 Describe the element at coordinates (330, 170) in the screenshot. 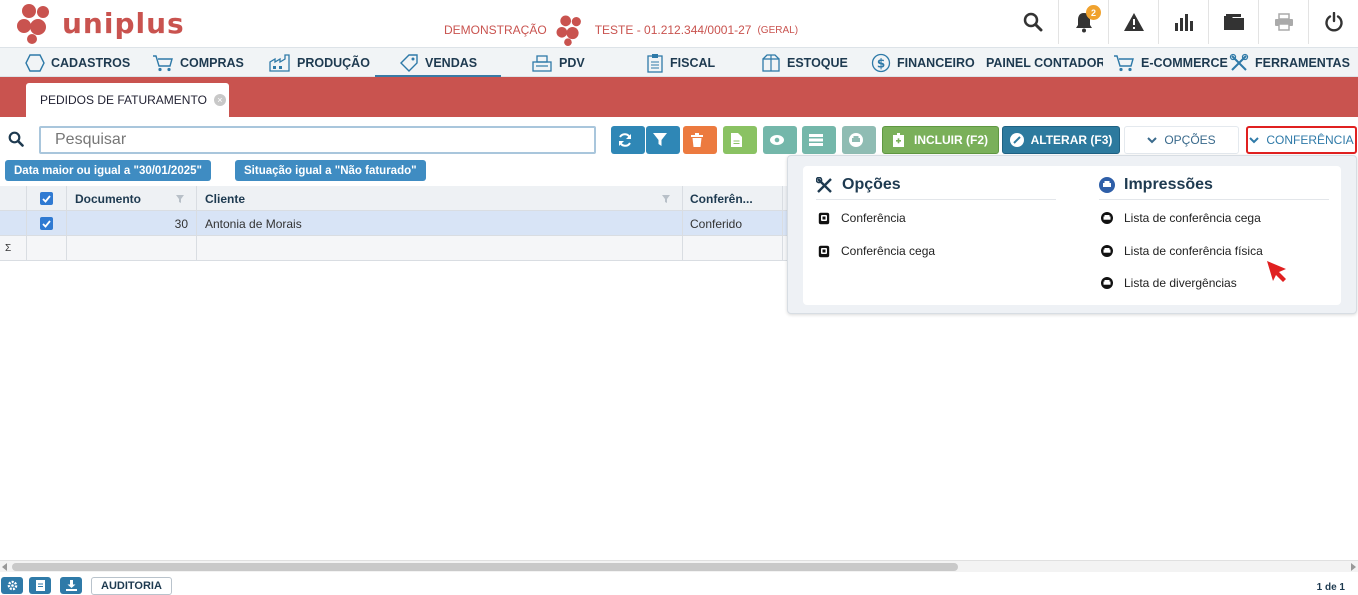

I see `filter-chip-status: Situação igual a "Não faturado"` at that location.